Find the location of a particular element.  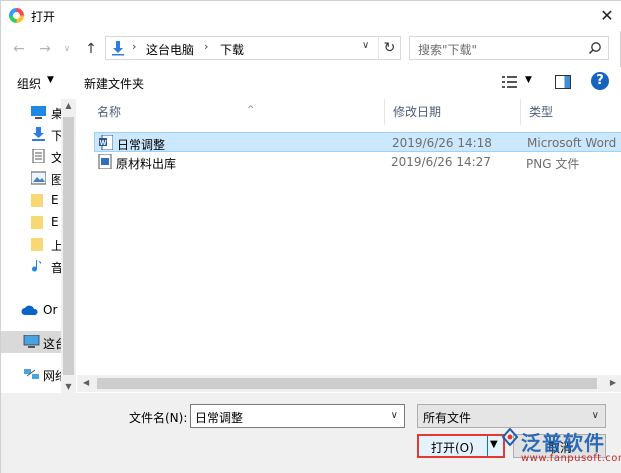

word-doc-icon: W is located at coordinates (106, 142).